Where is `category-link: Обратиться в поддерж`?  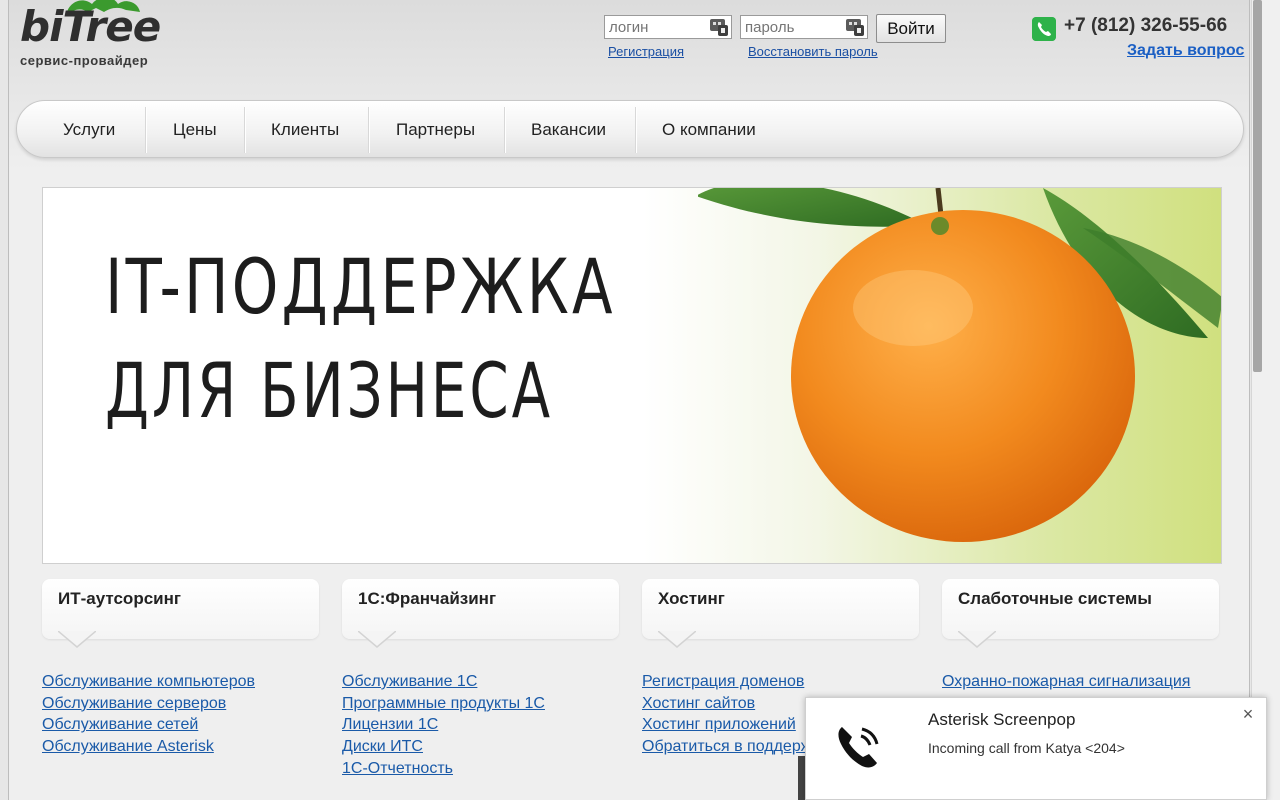 category-link: Обратиться в поддерж is located at coordinates (726, 747).